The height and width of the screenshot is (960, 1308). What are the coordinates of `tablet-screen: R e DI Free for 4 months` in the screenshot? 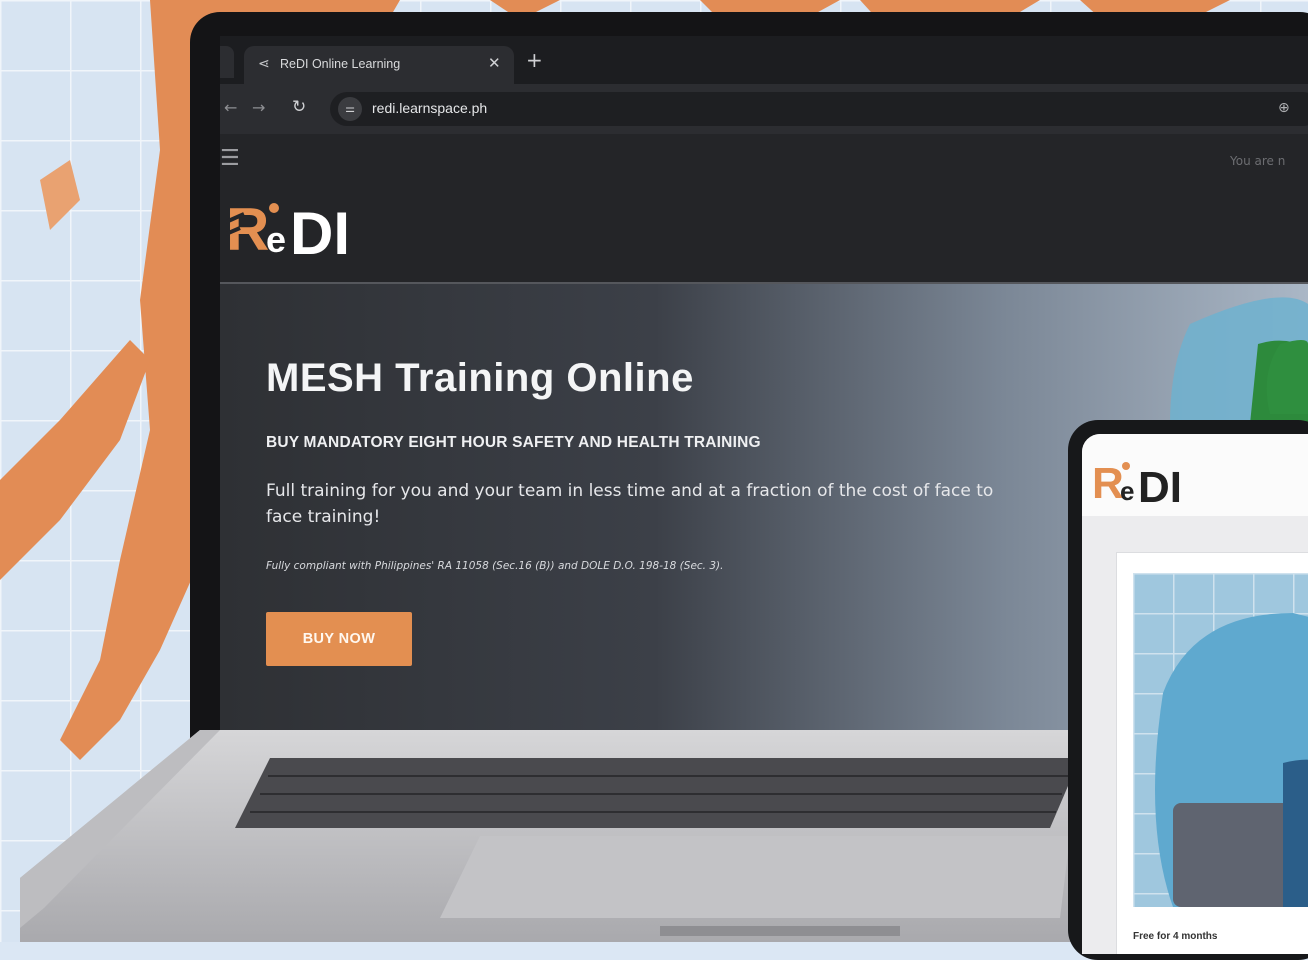 It's located at (1195, 694).